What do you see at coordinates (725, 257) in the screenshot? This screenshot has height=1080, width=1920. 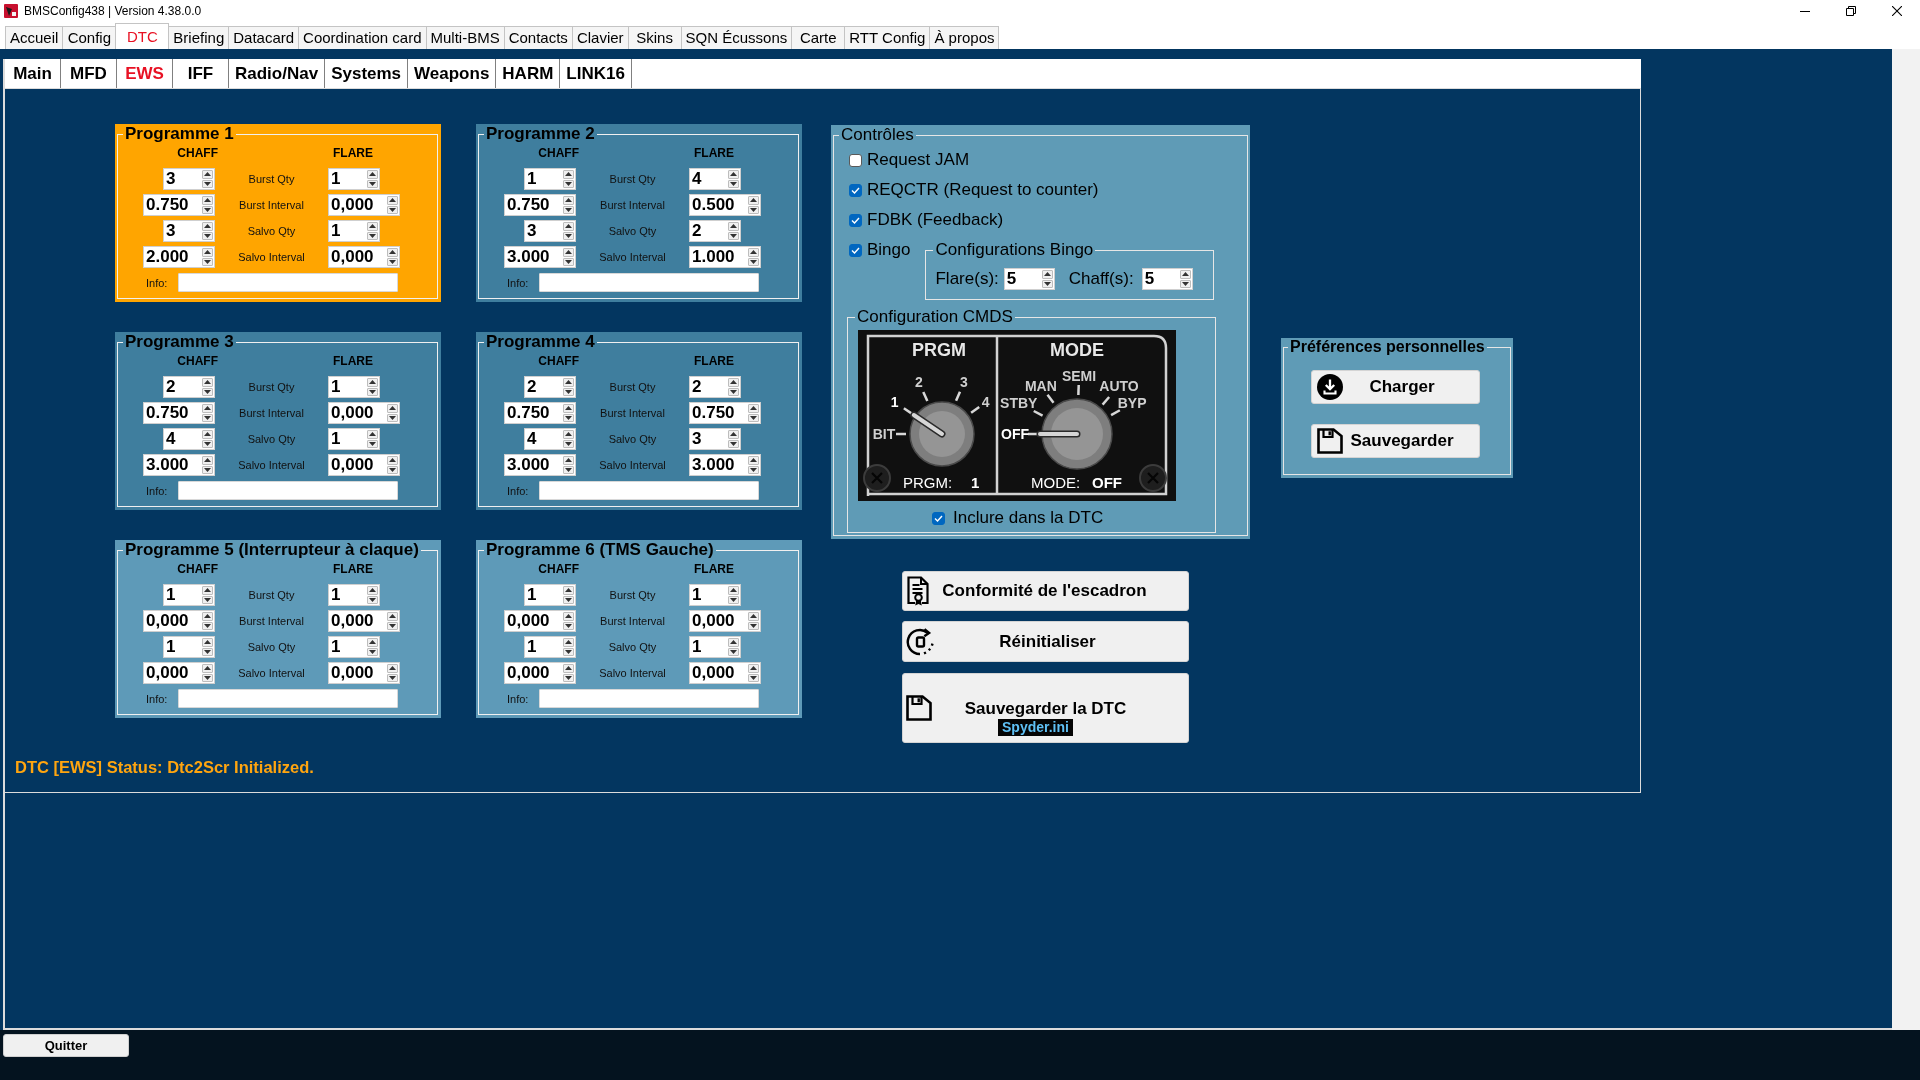 I see `number-spinner: 1.000` at bounding box center [725, 257].